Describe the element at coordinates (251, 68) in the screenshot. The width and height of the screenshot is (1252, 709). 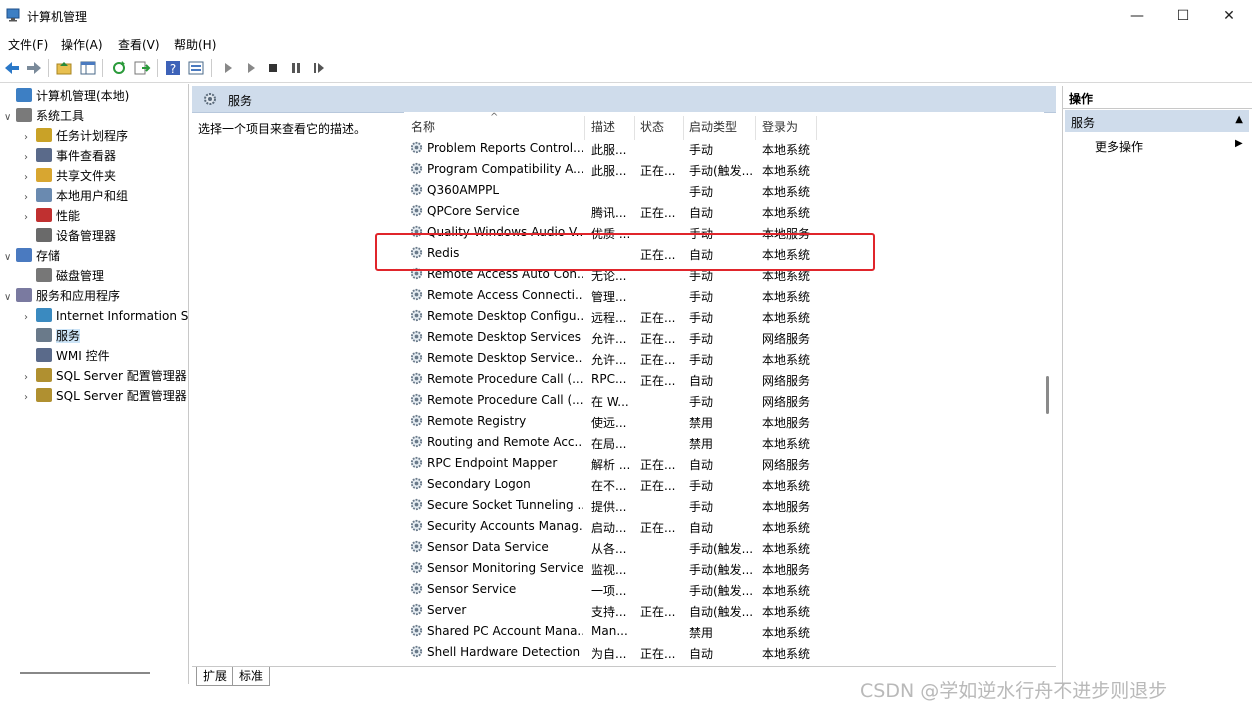
I see `play-alt-icon` at that location.